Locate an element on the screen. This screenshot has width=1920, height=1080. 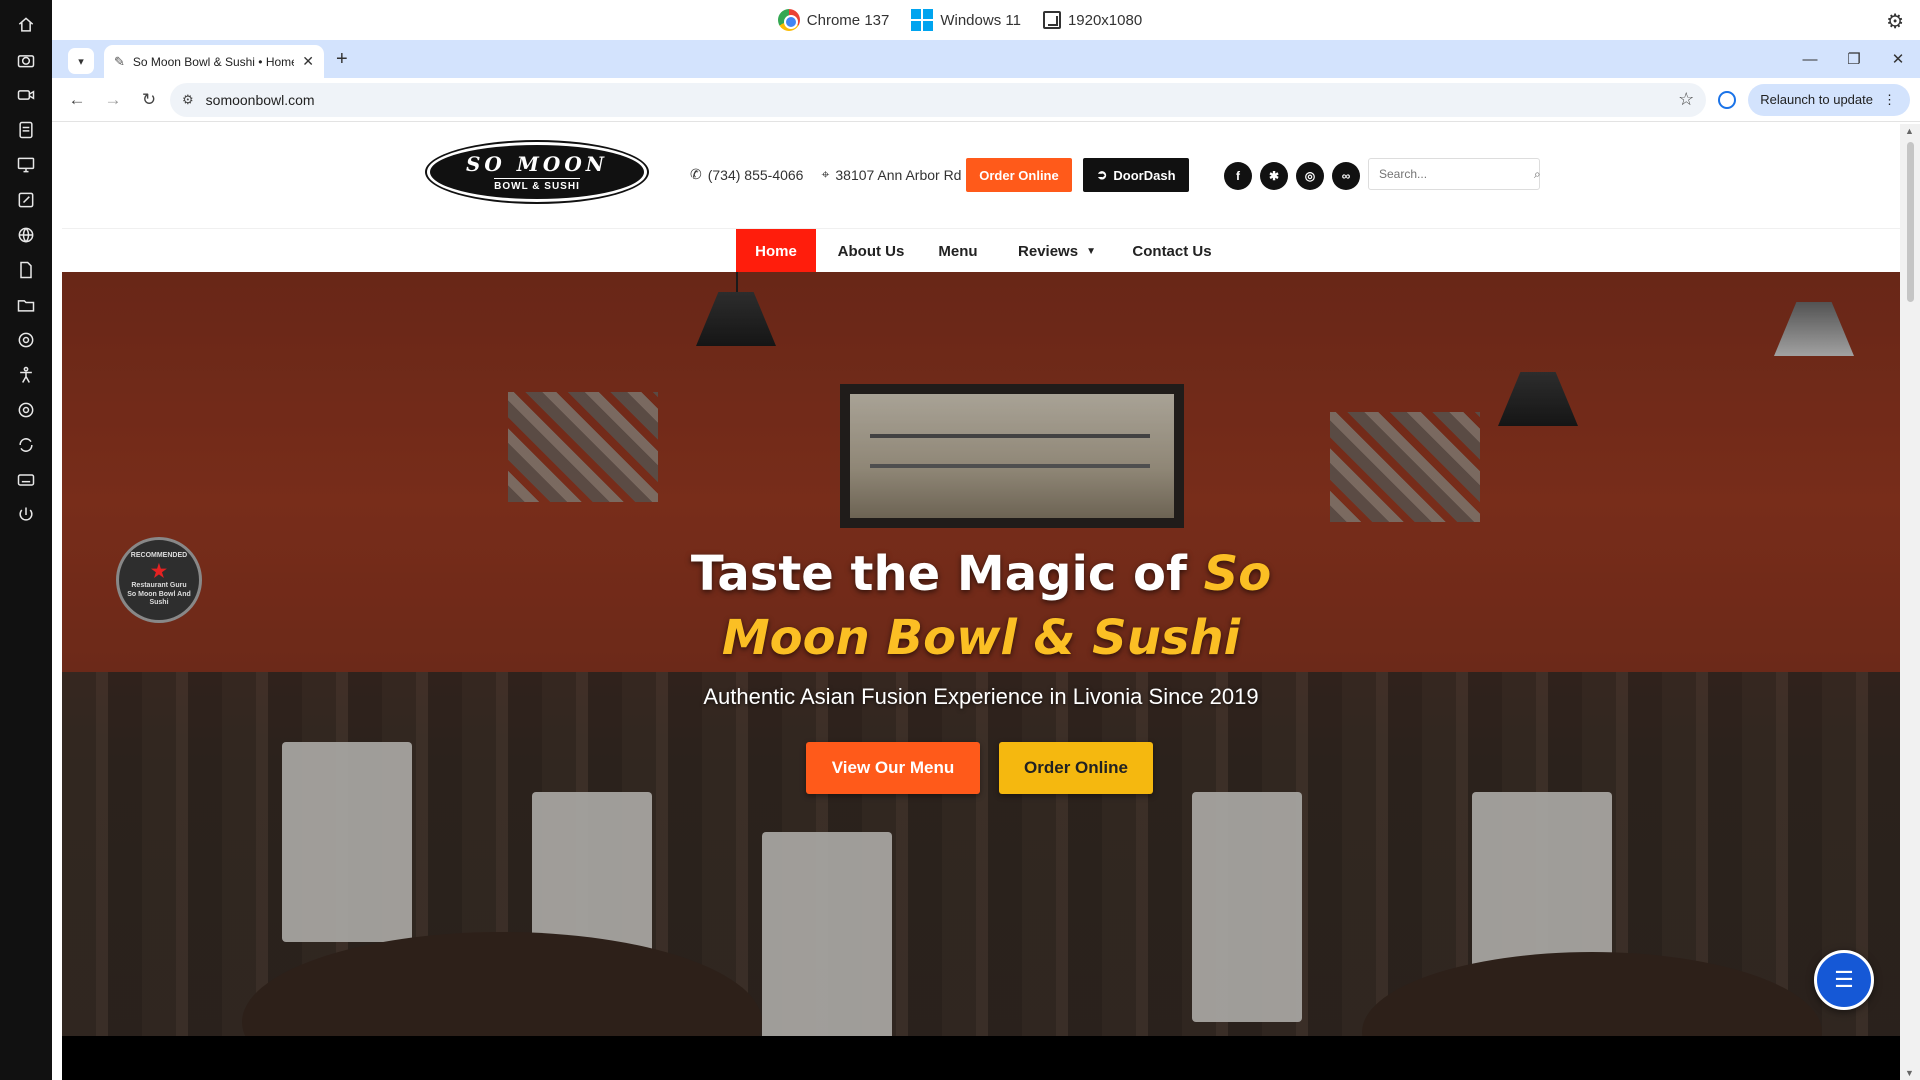
contact-info: ✆ (734) 855-4066 ⌖ 38107 Ann Arbor Rd is located at coordinates (825, 174).